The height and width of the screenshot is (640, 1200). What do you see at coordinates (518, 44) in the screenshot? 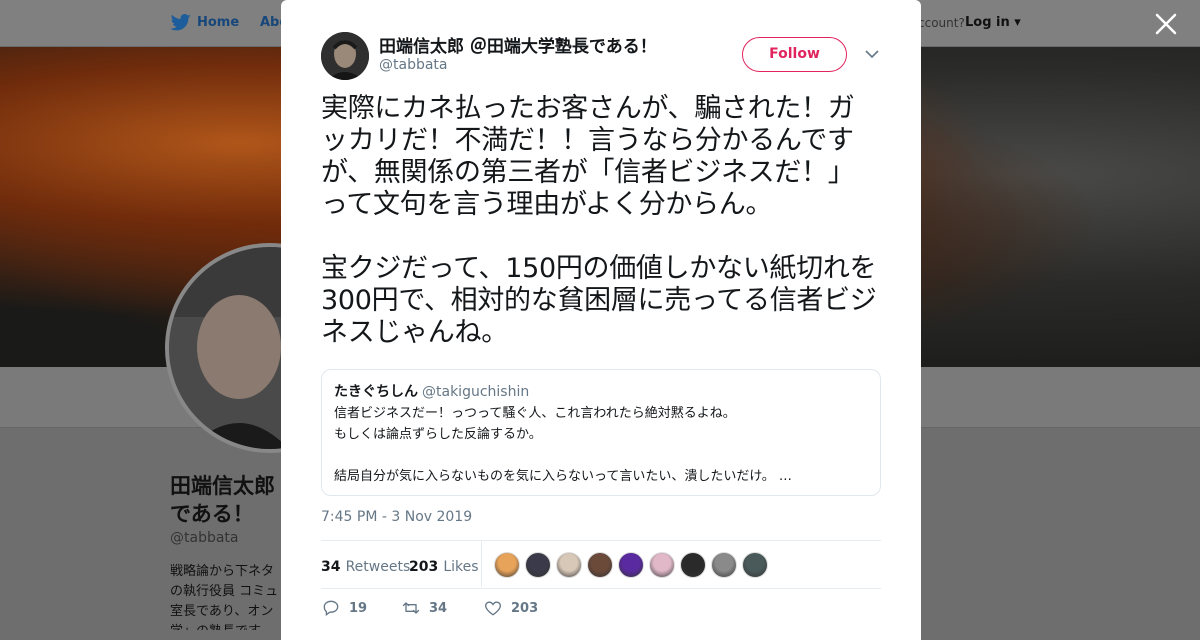
I see `author-name: 田端信太郎 ＠田端大学塾長である！` at bounding box center [518, 44].